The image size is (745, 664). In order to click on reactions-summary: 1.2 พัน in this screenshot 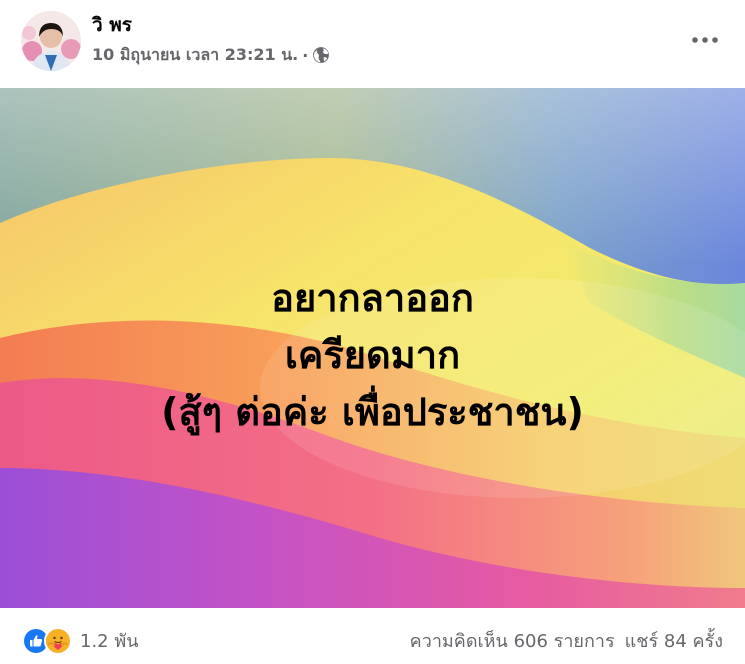, I will do `click(80, 640)`.